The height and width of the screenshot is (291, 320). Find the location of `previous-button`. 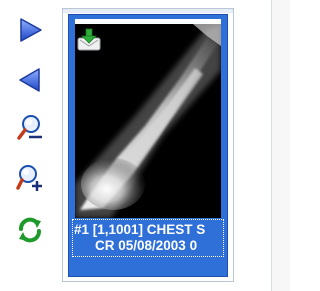

previous-button is located at coordinates (30, 80).